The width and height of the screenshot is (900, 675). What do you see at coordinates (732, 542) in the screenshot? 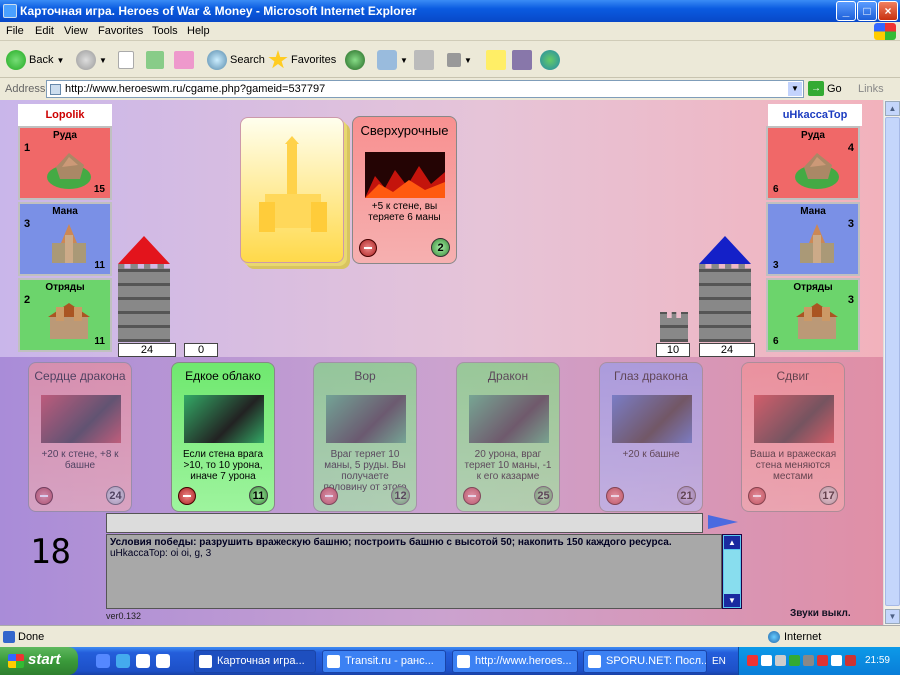
I see `log-scroll-up-icon: ▲` at bounding box center [732, 542].